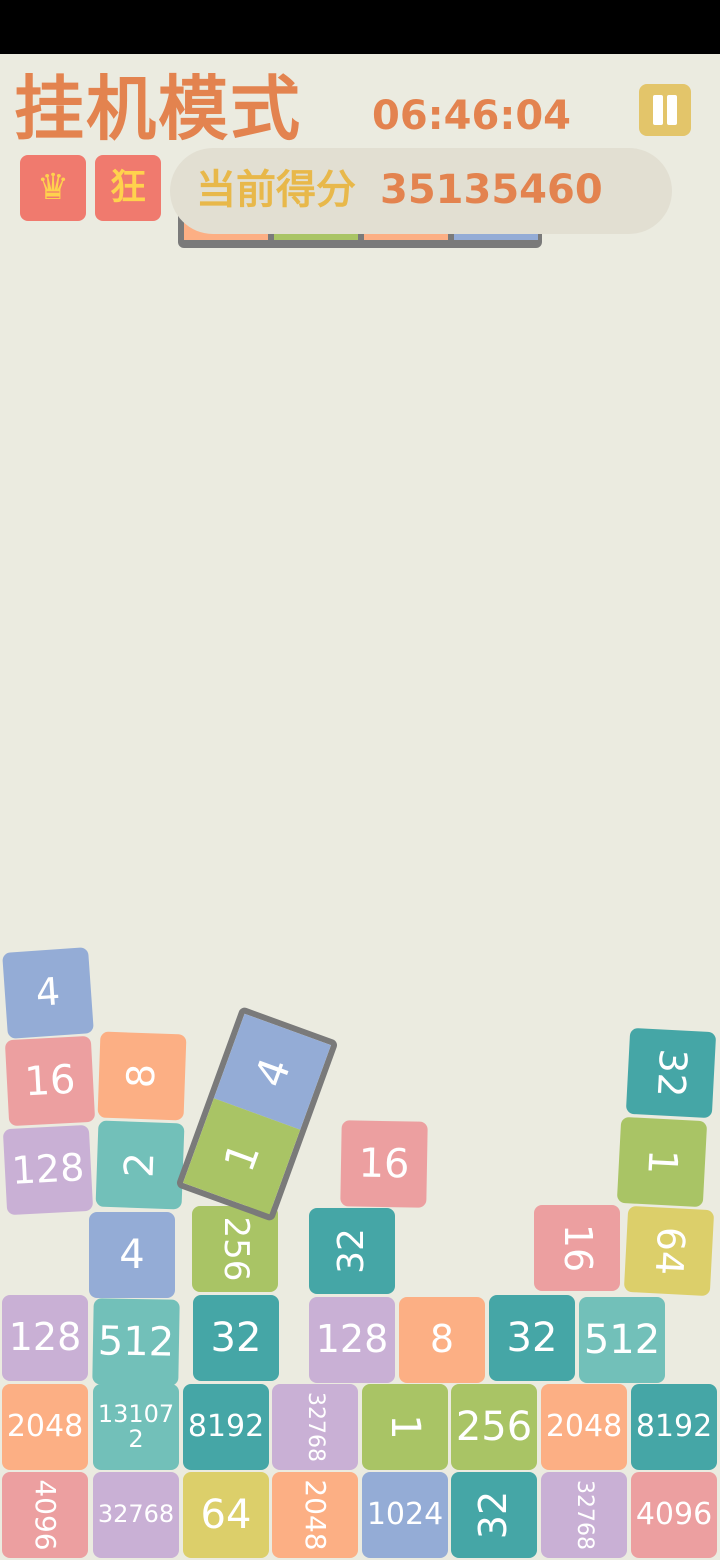  What do you see at coordinates (242, 1156) in the screenshot?
I see `domino-bottom-value: 1` at bounding box center [242, 1156].